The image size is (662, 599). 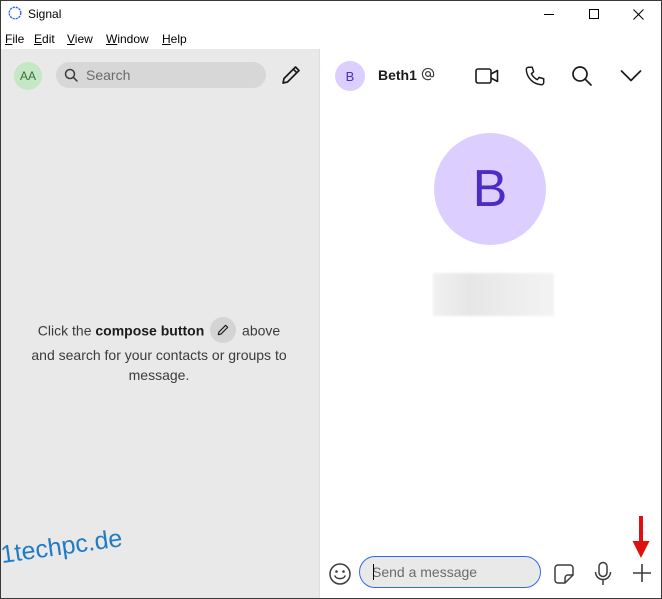 I want to click on empty-message-bold: compose button, so click(x=150, y=330).